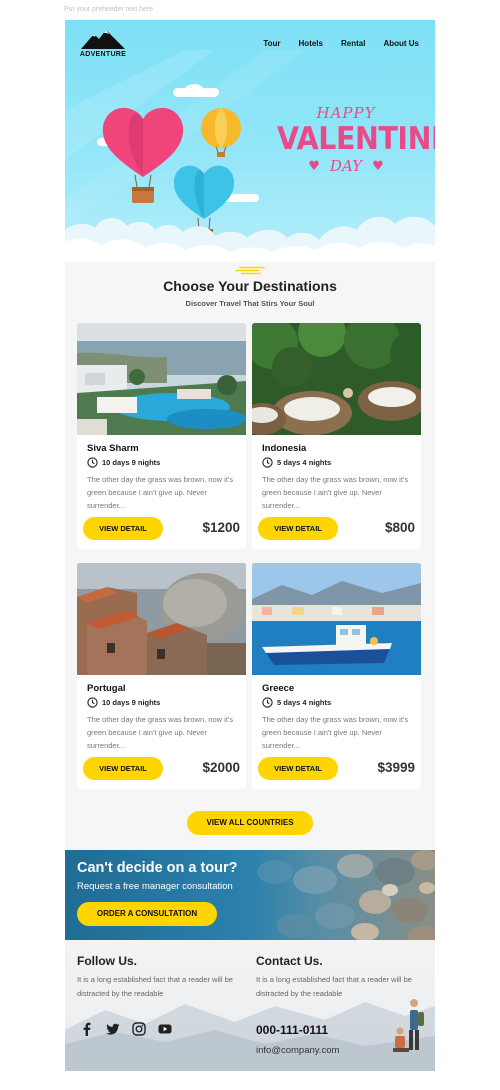 This screenshot has height=1090, width=500. What do you see at coordinates (87, 1029) in the screenshot?
I see `facebook-icon` at bounding box center [87, 1029].